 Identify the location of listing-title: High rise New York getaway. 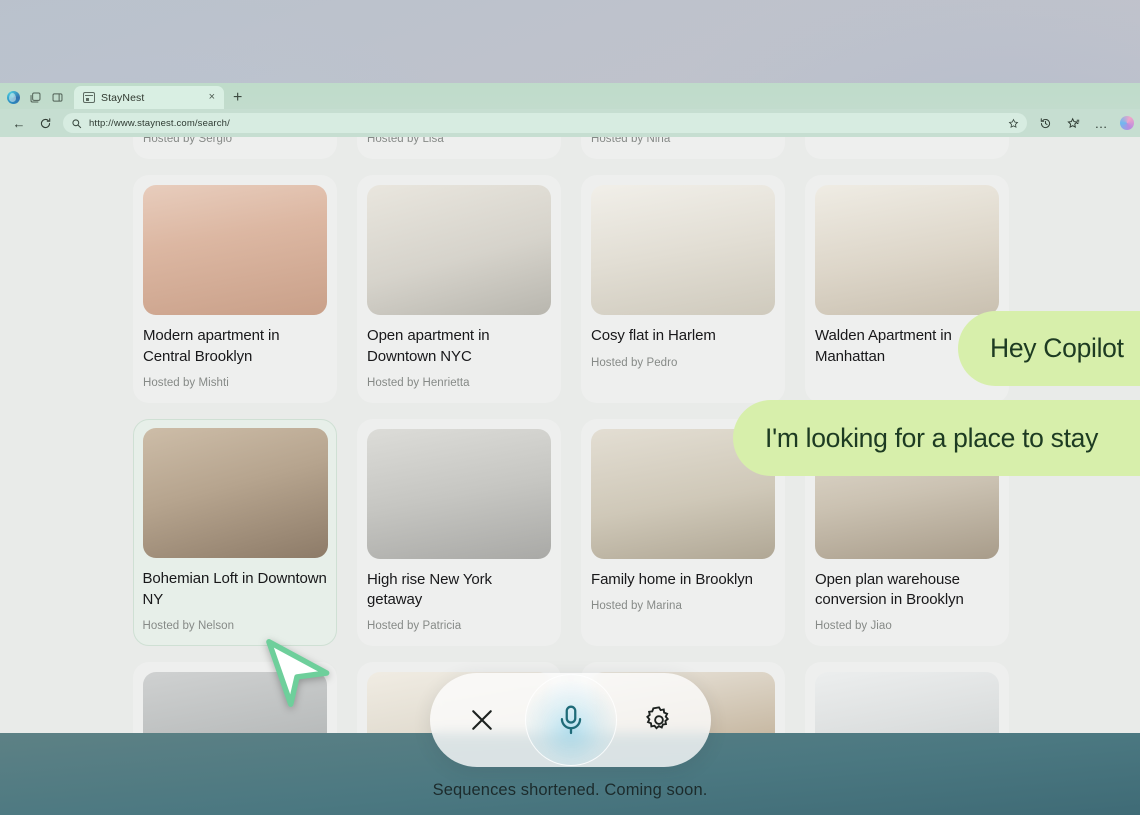
(429, 589).